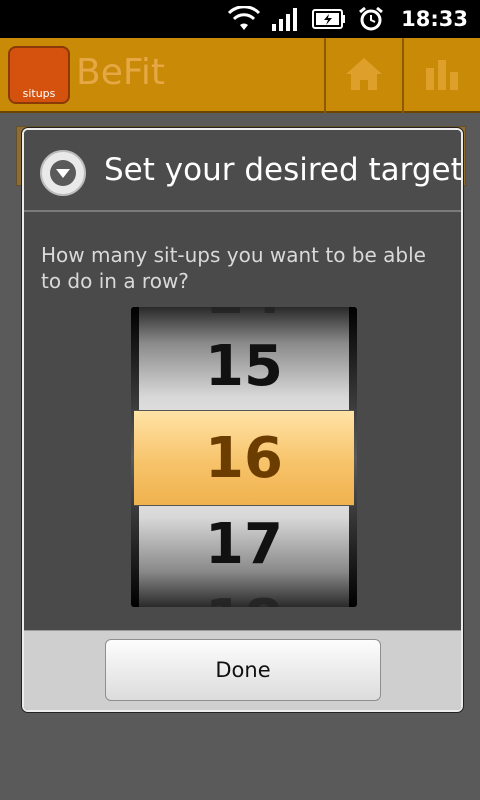  I want to click on picker-value-below: 17, so click(244, 545).